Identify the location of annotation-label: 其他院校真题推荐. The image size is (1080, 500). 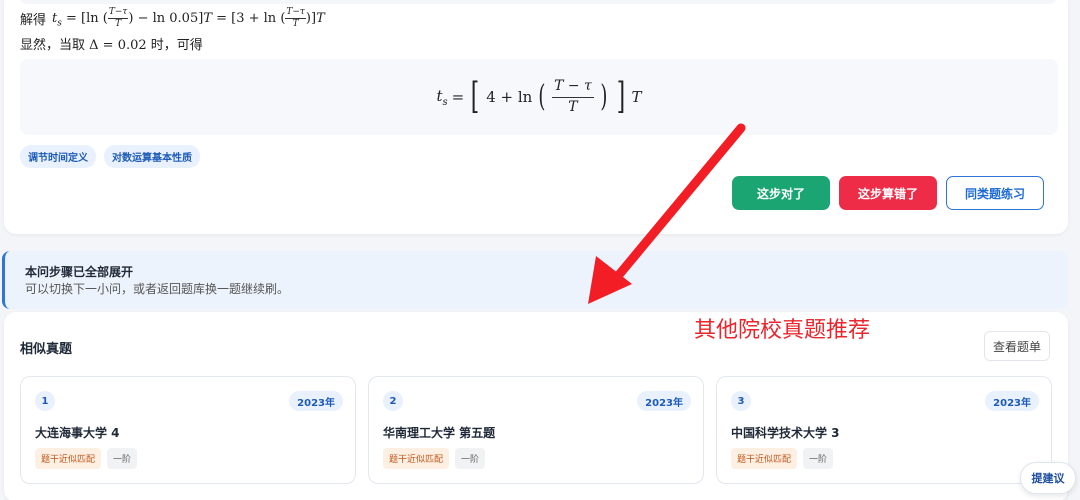
(782, 330).